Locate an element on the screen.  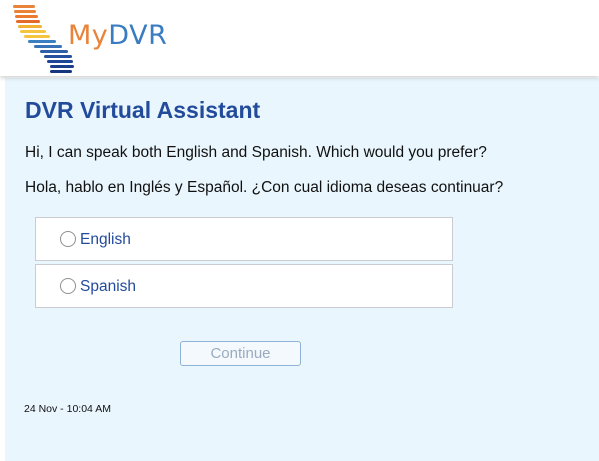
logo-wordmark: MyDVR is located at coordinates (117, 35).